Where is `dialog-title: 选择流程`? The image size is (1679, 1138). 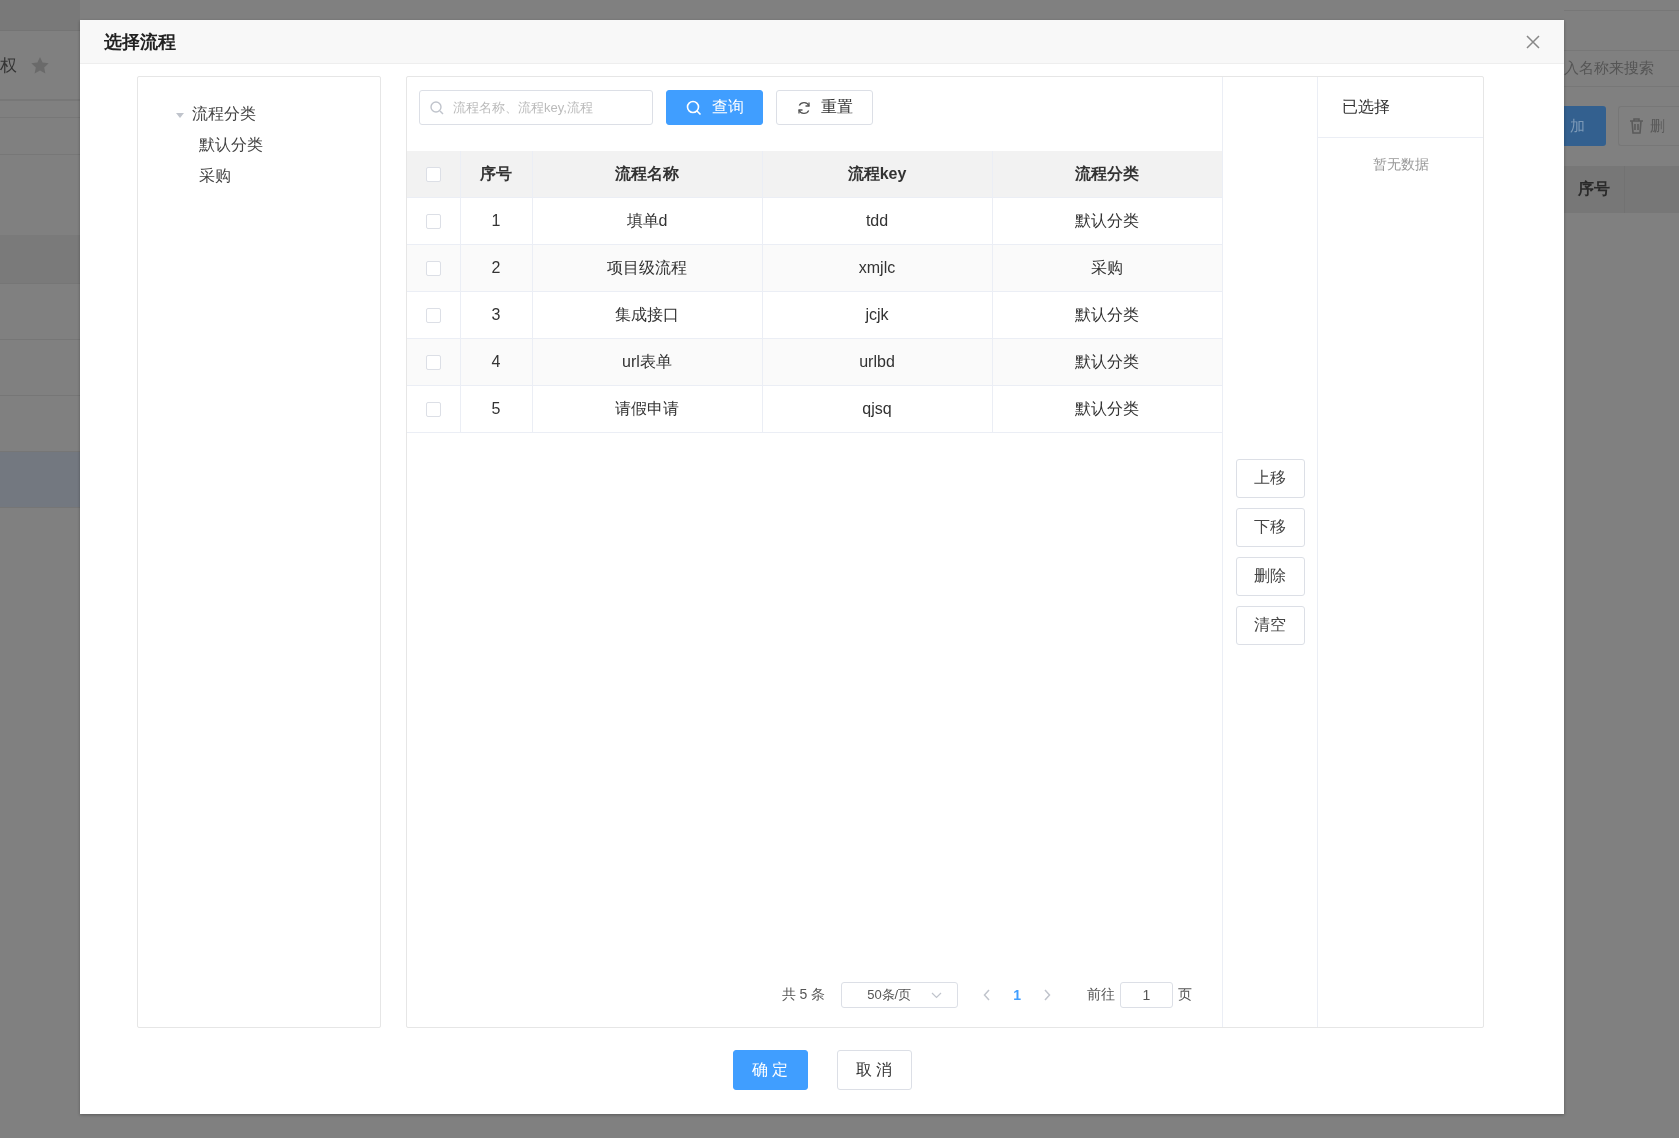
dialog-title: 选择流程 is located at coordinates (140, 42).